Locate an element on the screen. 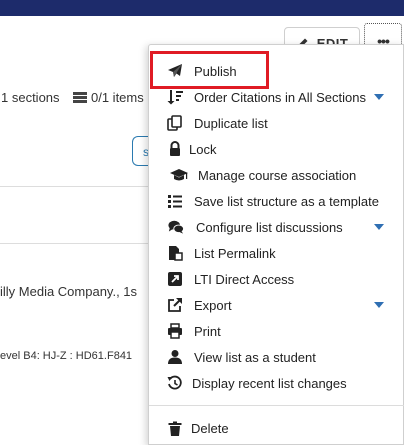  menu-item-list-permalink: List Permalink is located at coordinates (276, 253).